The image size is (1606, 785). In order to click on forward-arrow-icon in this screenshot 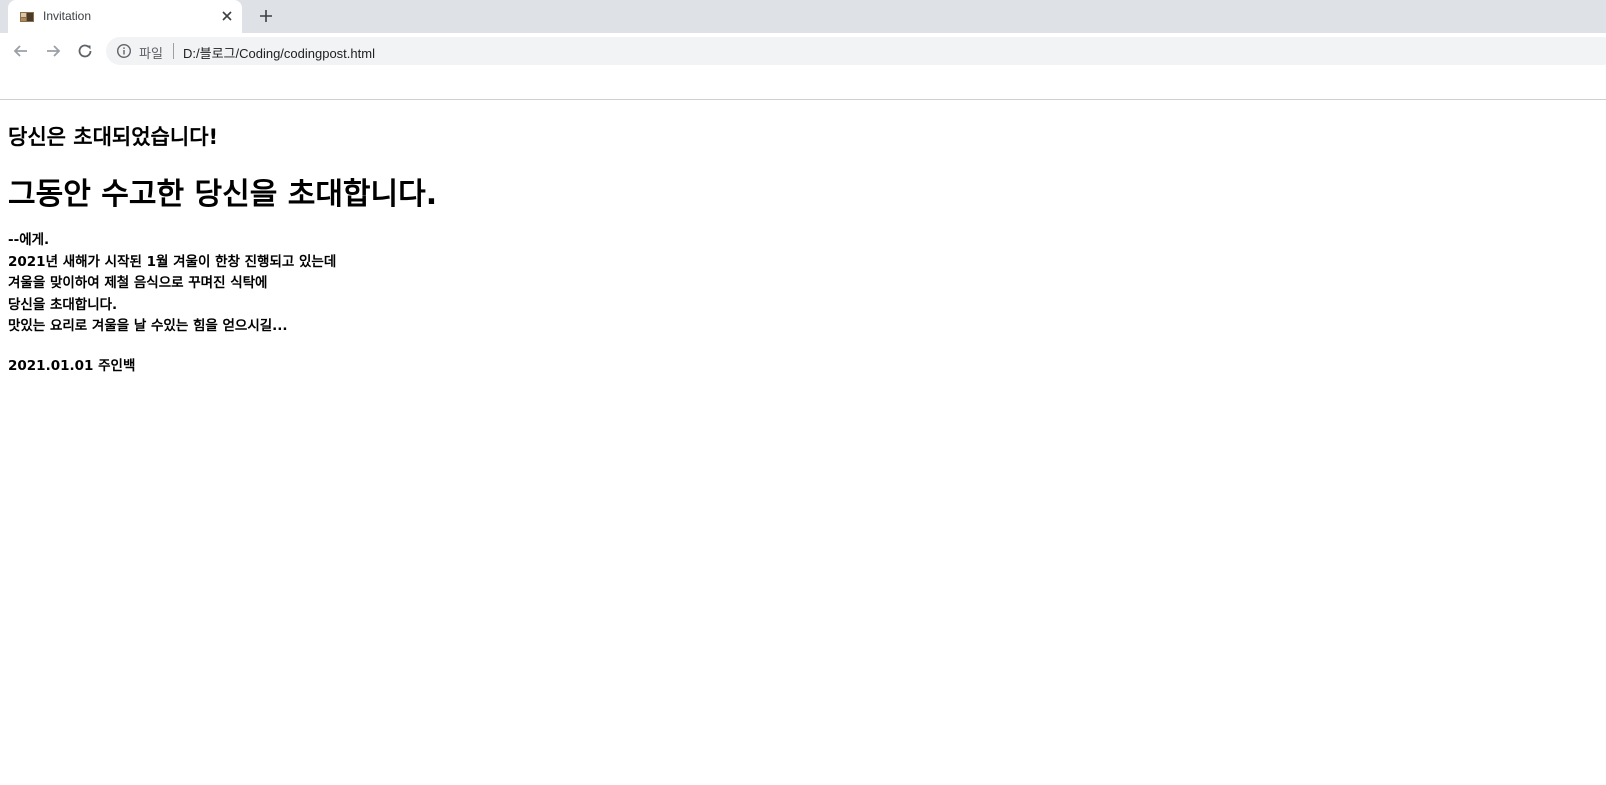, I will do `click(53, 51)`.